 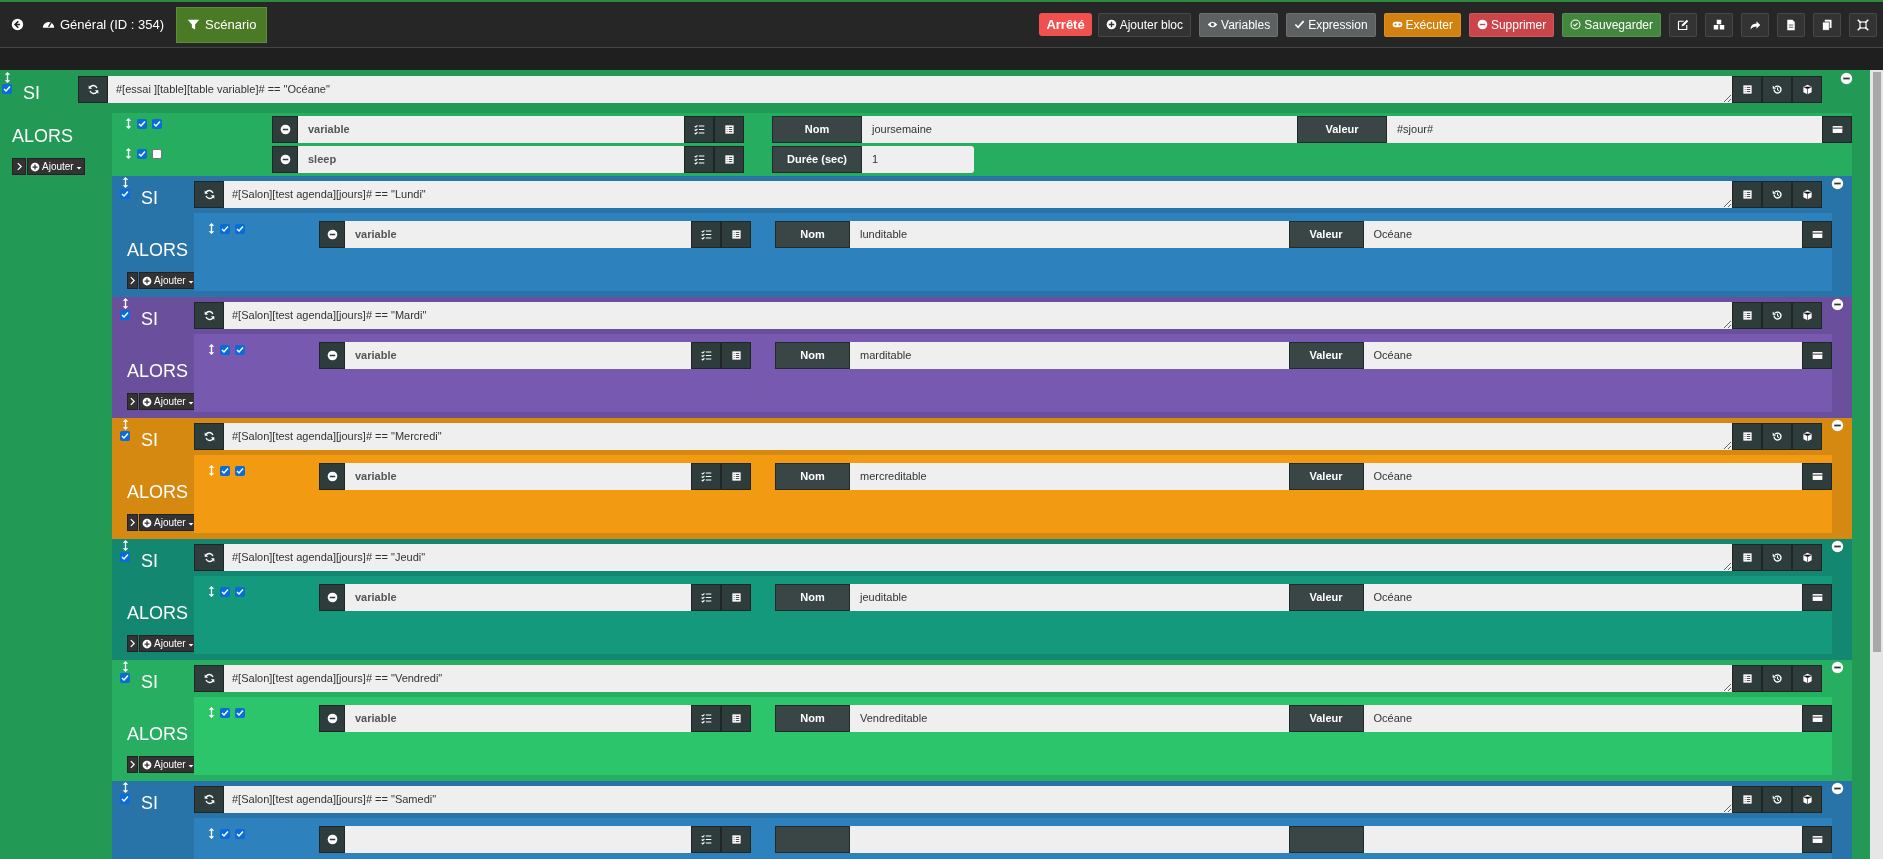 What do you see at coordinates (491, 159) in the screenshot?
I see `command-field: sleep` at bounding box center [491, 159].